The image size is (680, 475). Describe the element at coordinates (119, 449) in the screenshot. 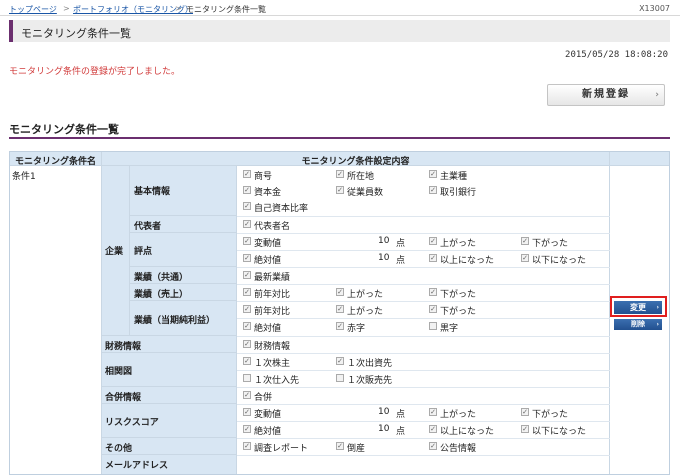

I see `label-text: その他` at that location.